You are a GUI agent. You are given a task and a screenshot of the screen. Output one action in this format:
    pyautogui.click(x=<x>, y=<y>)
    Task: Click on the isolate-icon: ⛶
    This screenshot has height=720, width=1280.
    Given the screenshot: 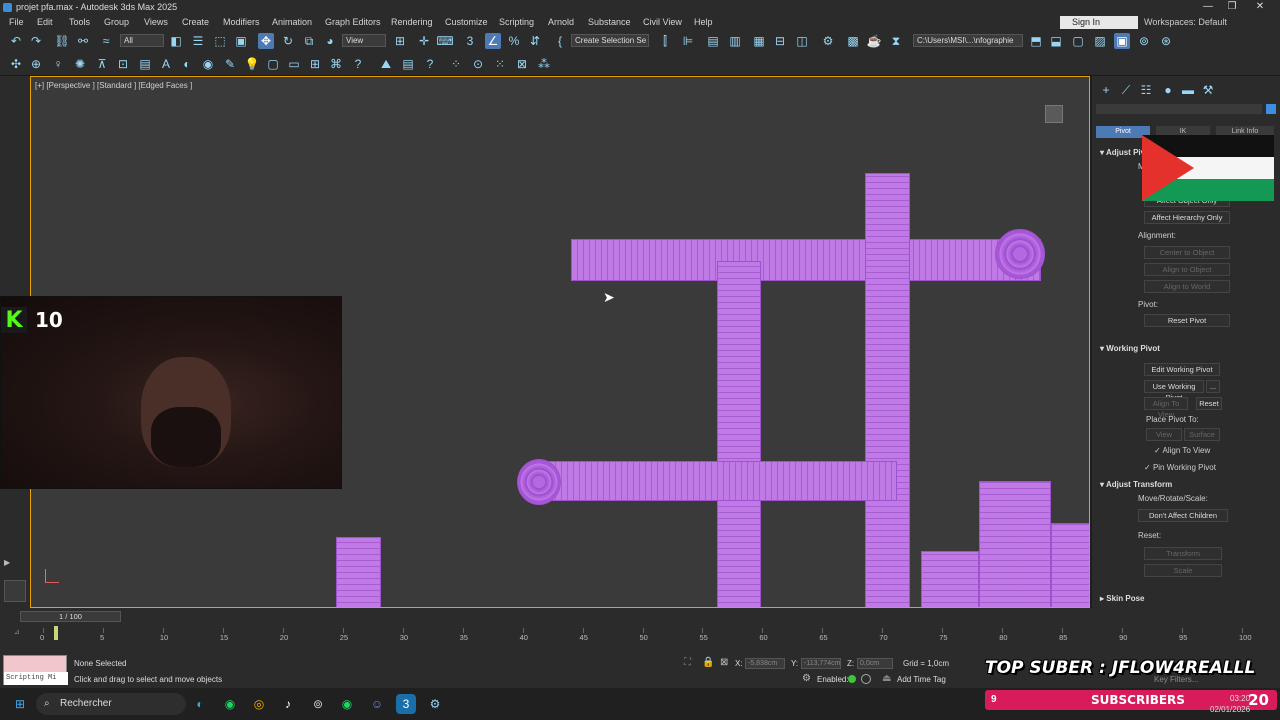 What is the action you would take?
    pyautogui.click(x=687, y=662)
    